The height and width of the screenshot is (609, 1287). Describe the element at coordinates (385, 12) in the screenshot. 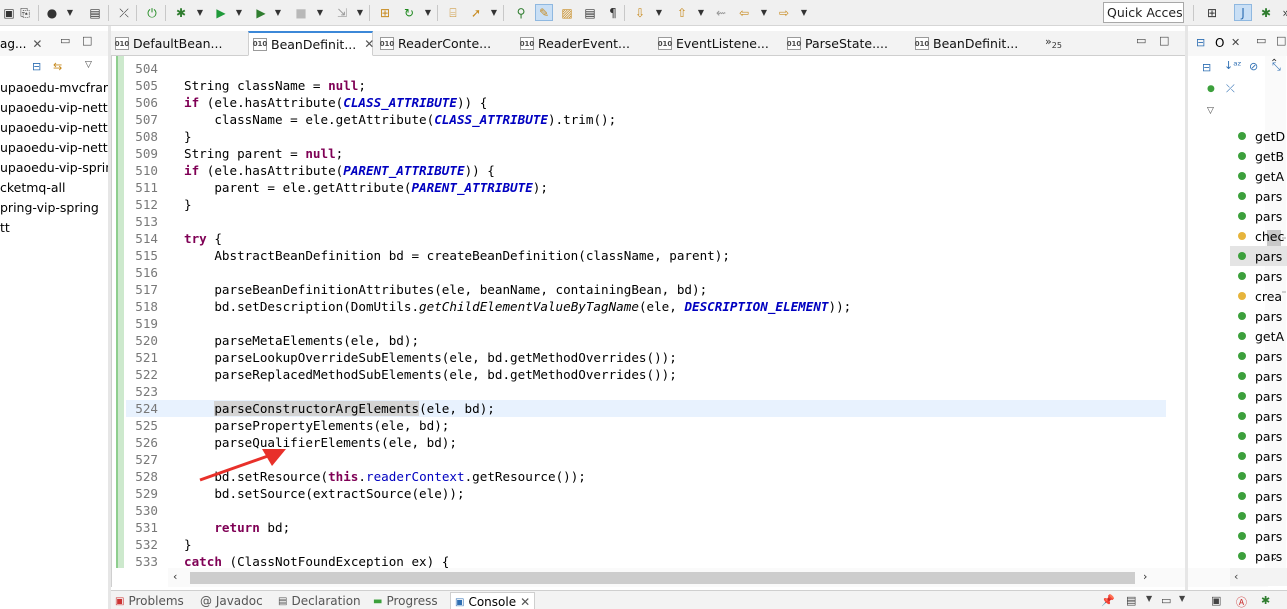

I see `new-package-icon: ⊞` at that location.